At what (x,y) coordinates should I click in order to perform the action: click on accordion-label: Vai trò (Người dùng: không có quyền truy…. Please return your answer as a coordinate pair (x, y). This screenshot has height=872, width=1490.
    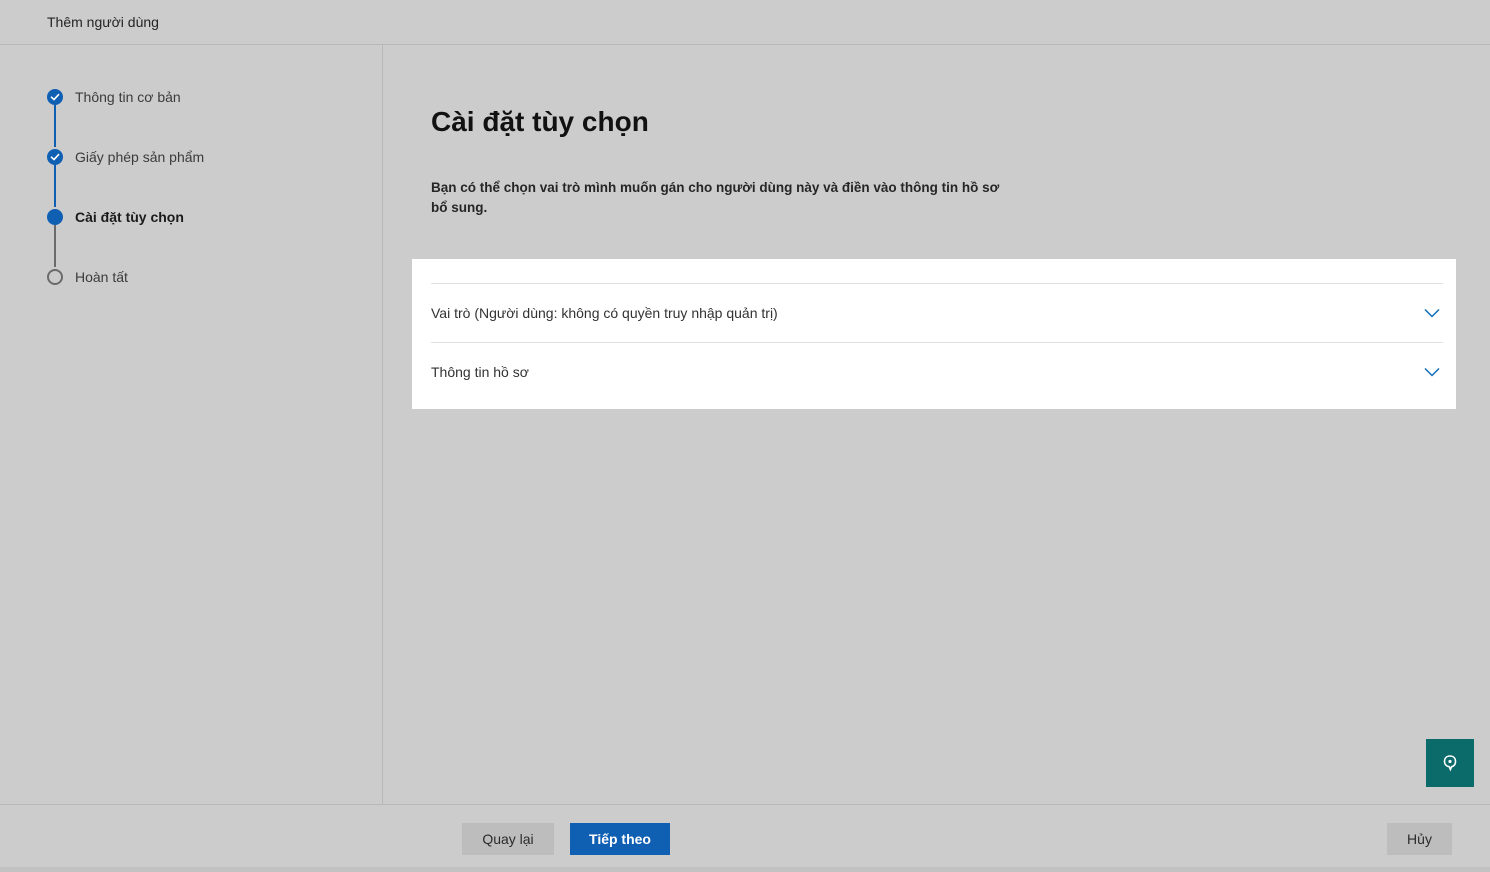
    Looking at the image, I should click on (604, 313).